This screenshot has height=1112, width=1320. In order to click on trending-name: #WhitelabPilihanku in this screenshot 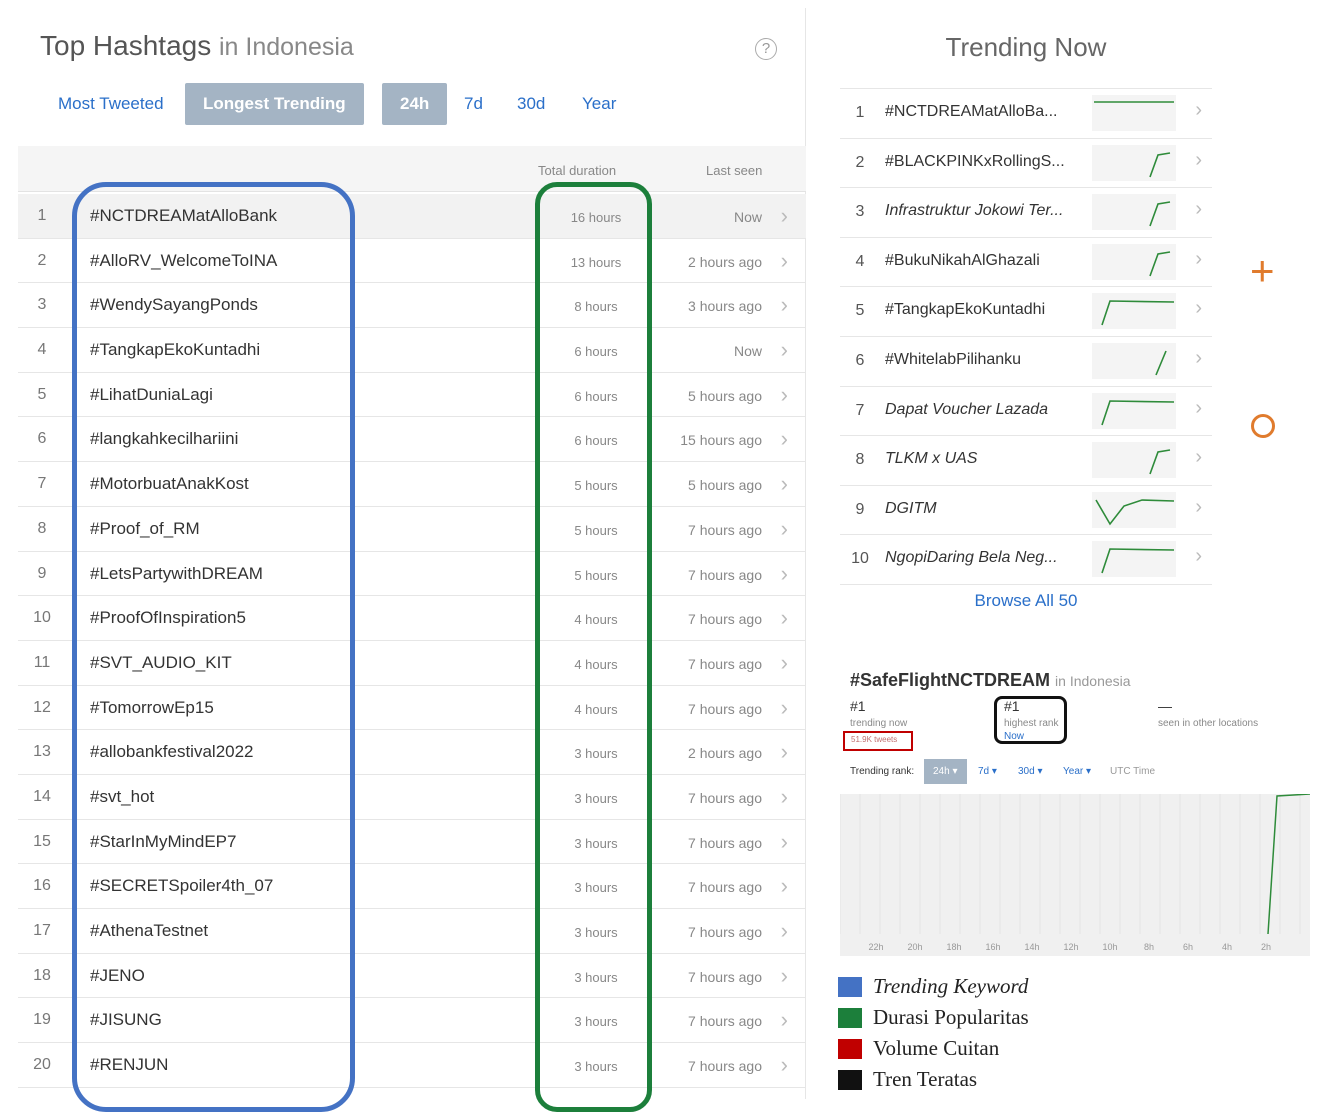, I will do `click(953, 360)`.